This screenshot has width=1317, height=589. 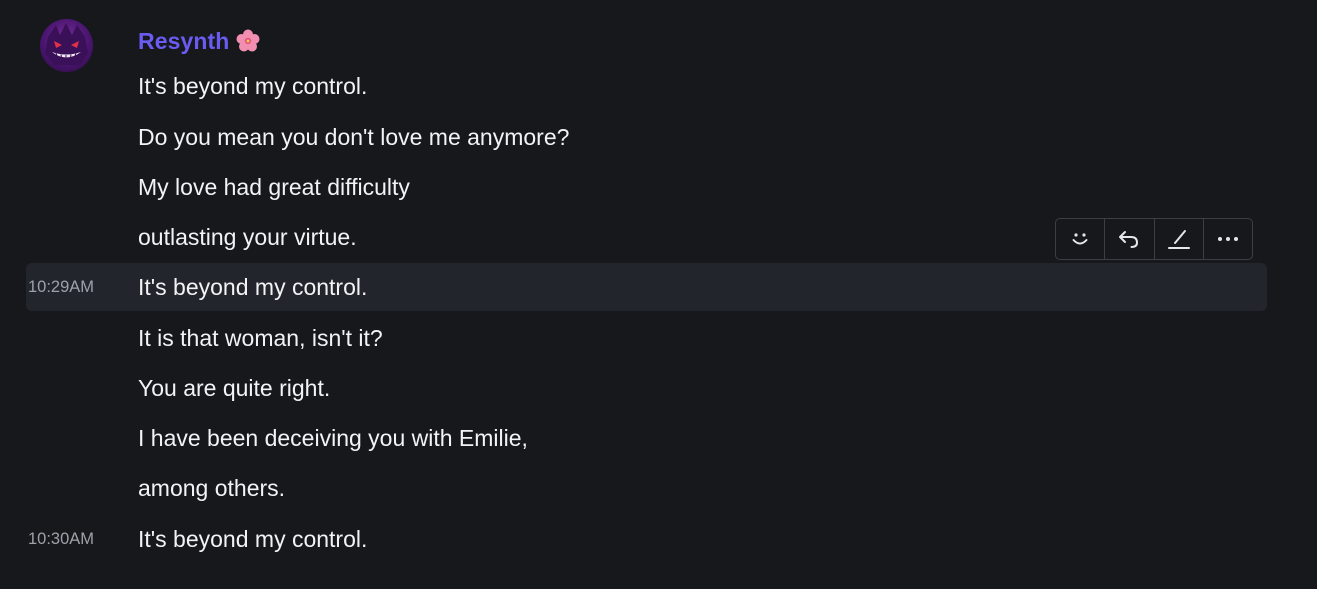 I want to click on message-text: I have been deceiving you with Emilie,, so click(x=333, y=438).